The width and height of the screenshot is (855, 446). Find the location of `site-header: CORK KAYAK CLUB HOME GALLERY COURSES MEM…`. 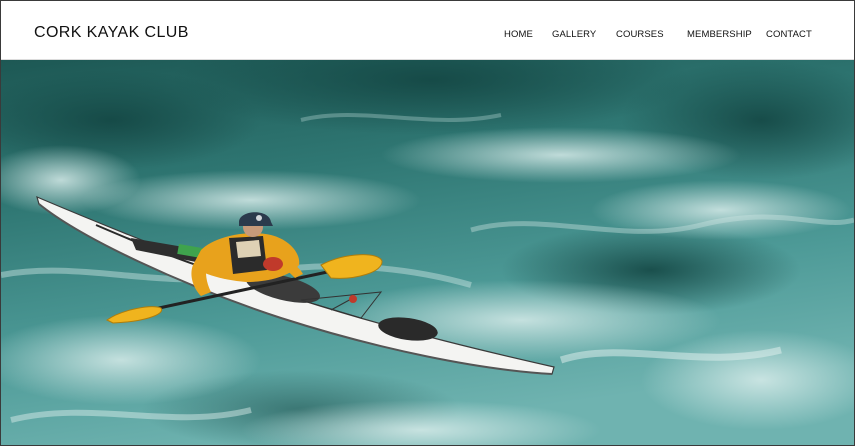

site-header: CORK KAYAK CLUB HOME GALLERY COURSES MEM… is located at coordinates (427, 30).